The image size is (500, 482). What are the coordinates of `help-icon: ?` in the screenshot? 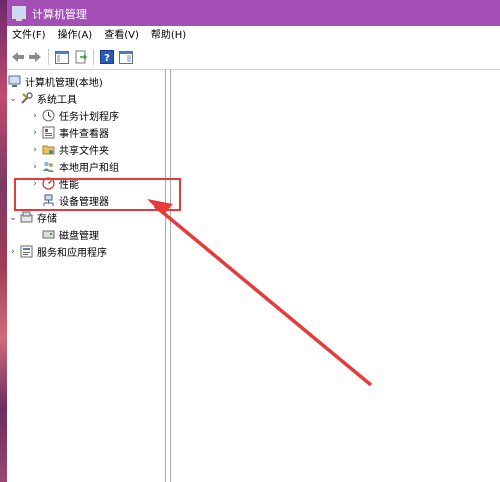 It's located at (107, 57).